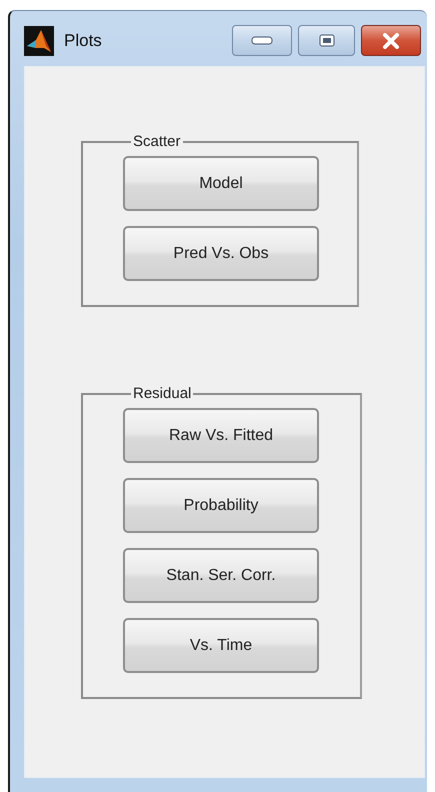  Describe the element at coordinates (162, 393) in the screenshot. I see `group-label: Residual` at that location.